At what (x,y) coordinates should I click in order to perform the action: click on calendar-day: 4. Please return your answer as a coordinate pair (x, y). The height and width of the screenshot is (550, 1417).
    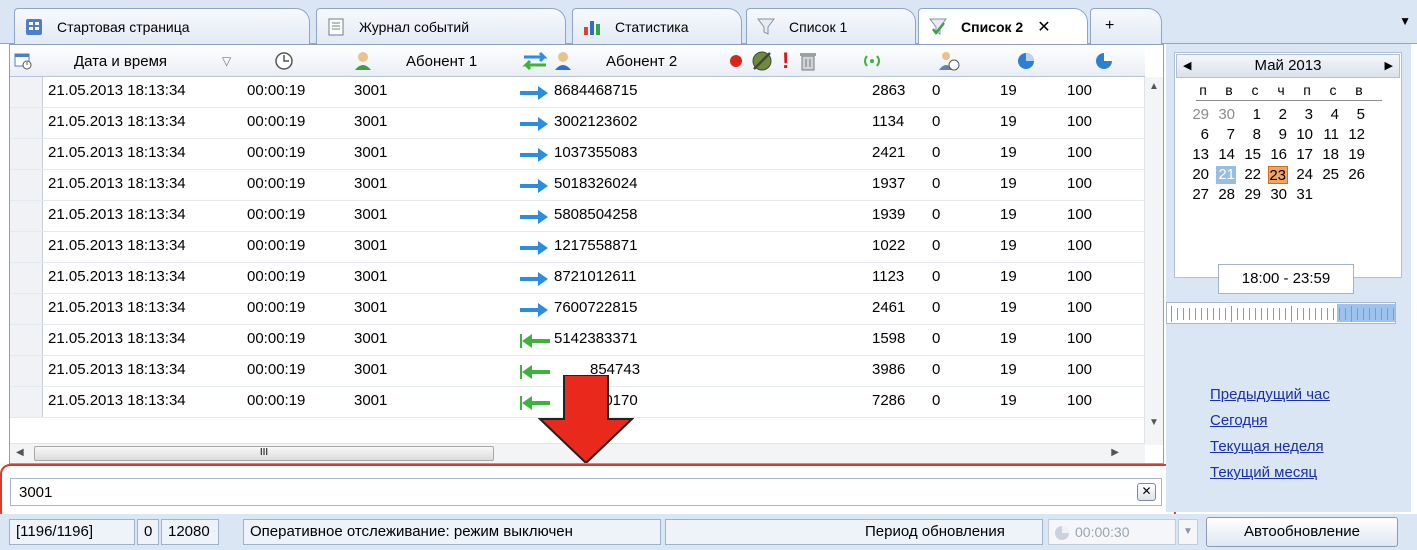
    Looking at the image, I should click on (1330, 115).